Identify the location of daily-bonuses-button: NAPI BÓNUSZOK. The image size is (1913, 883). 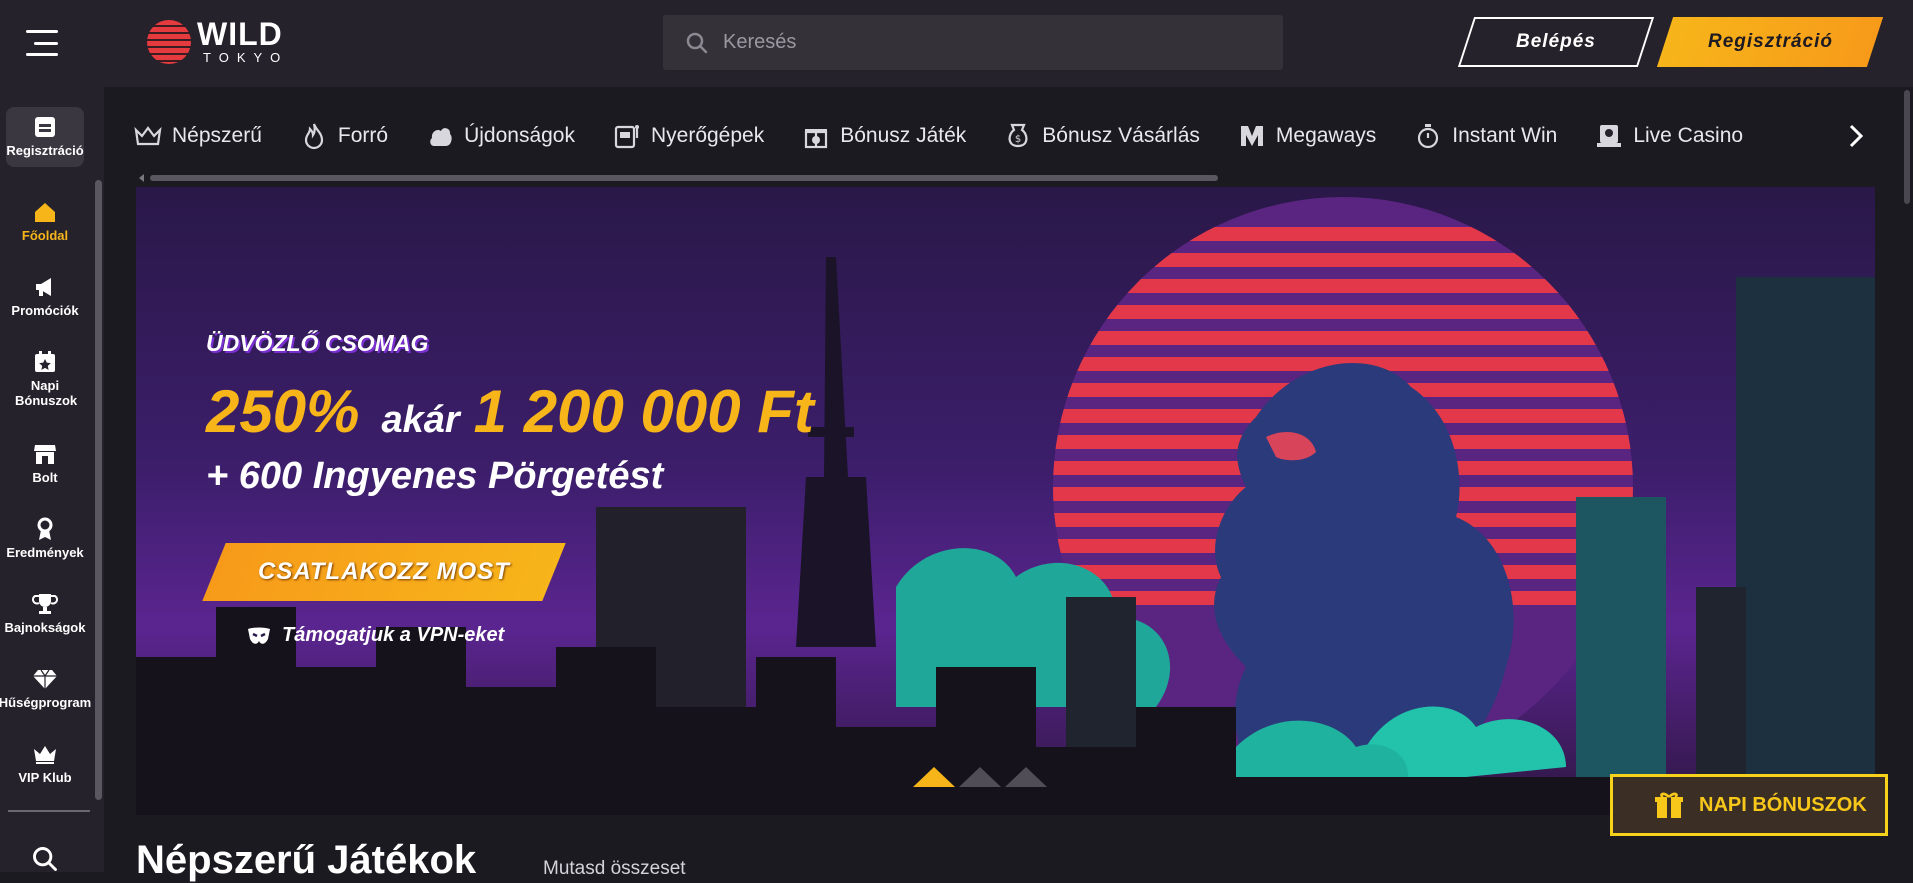
(1749, 805).